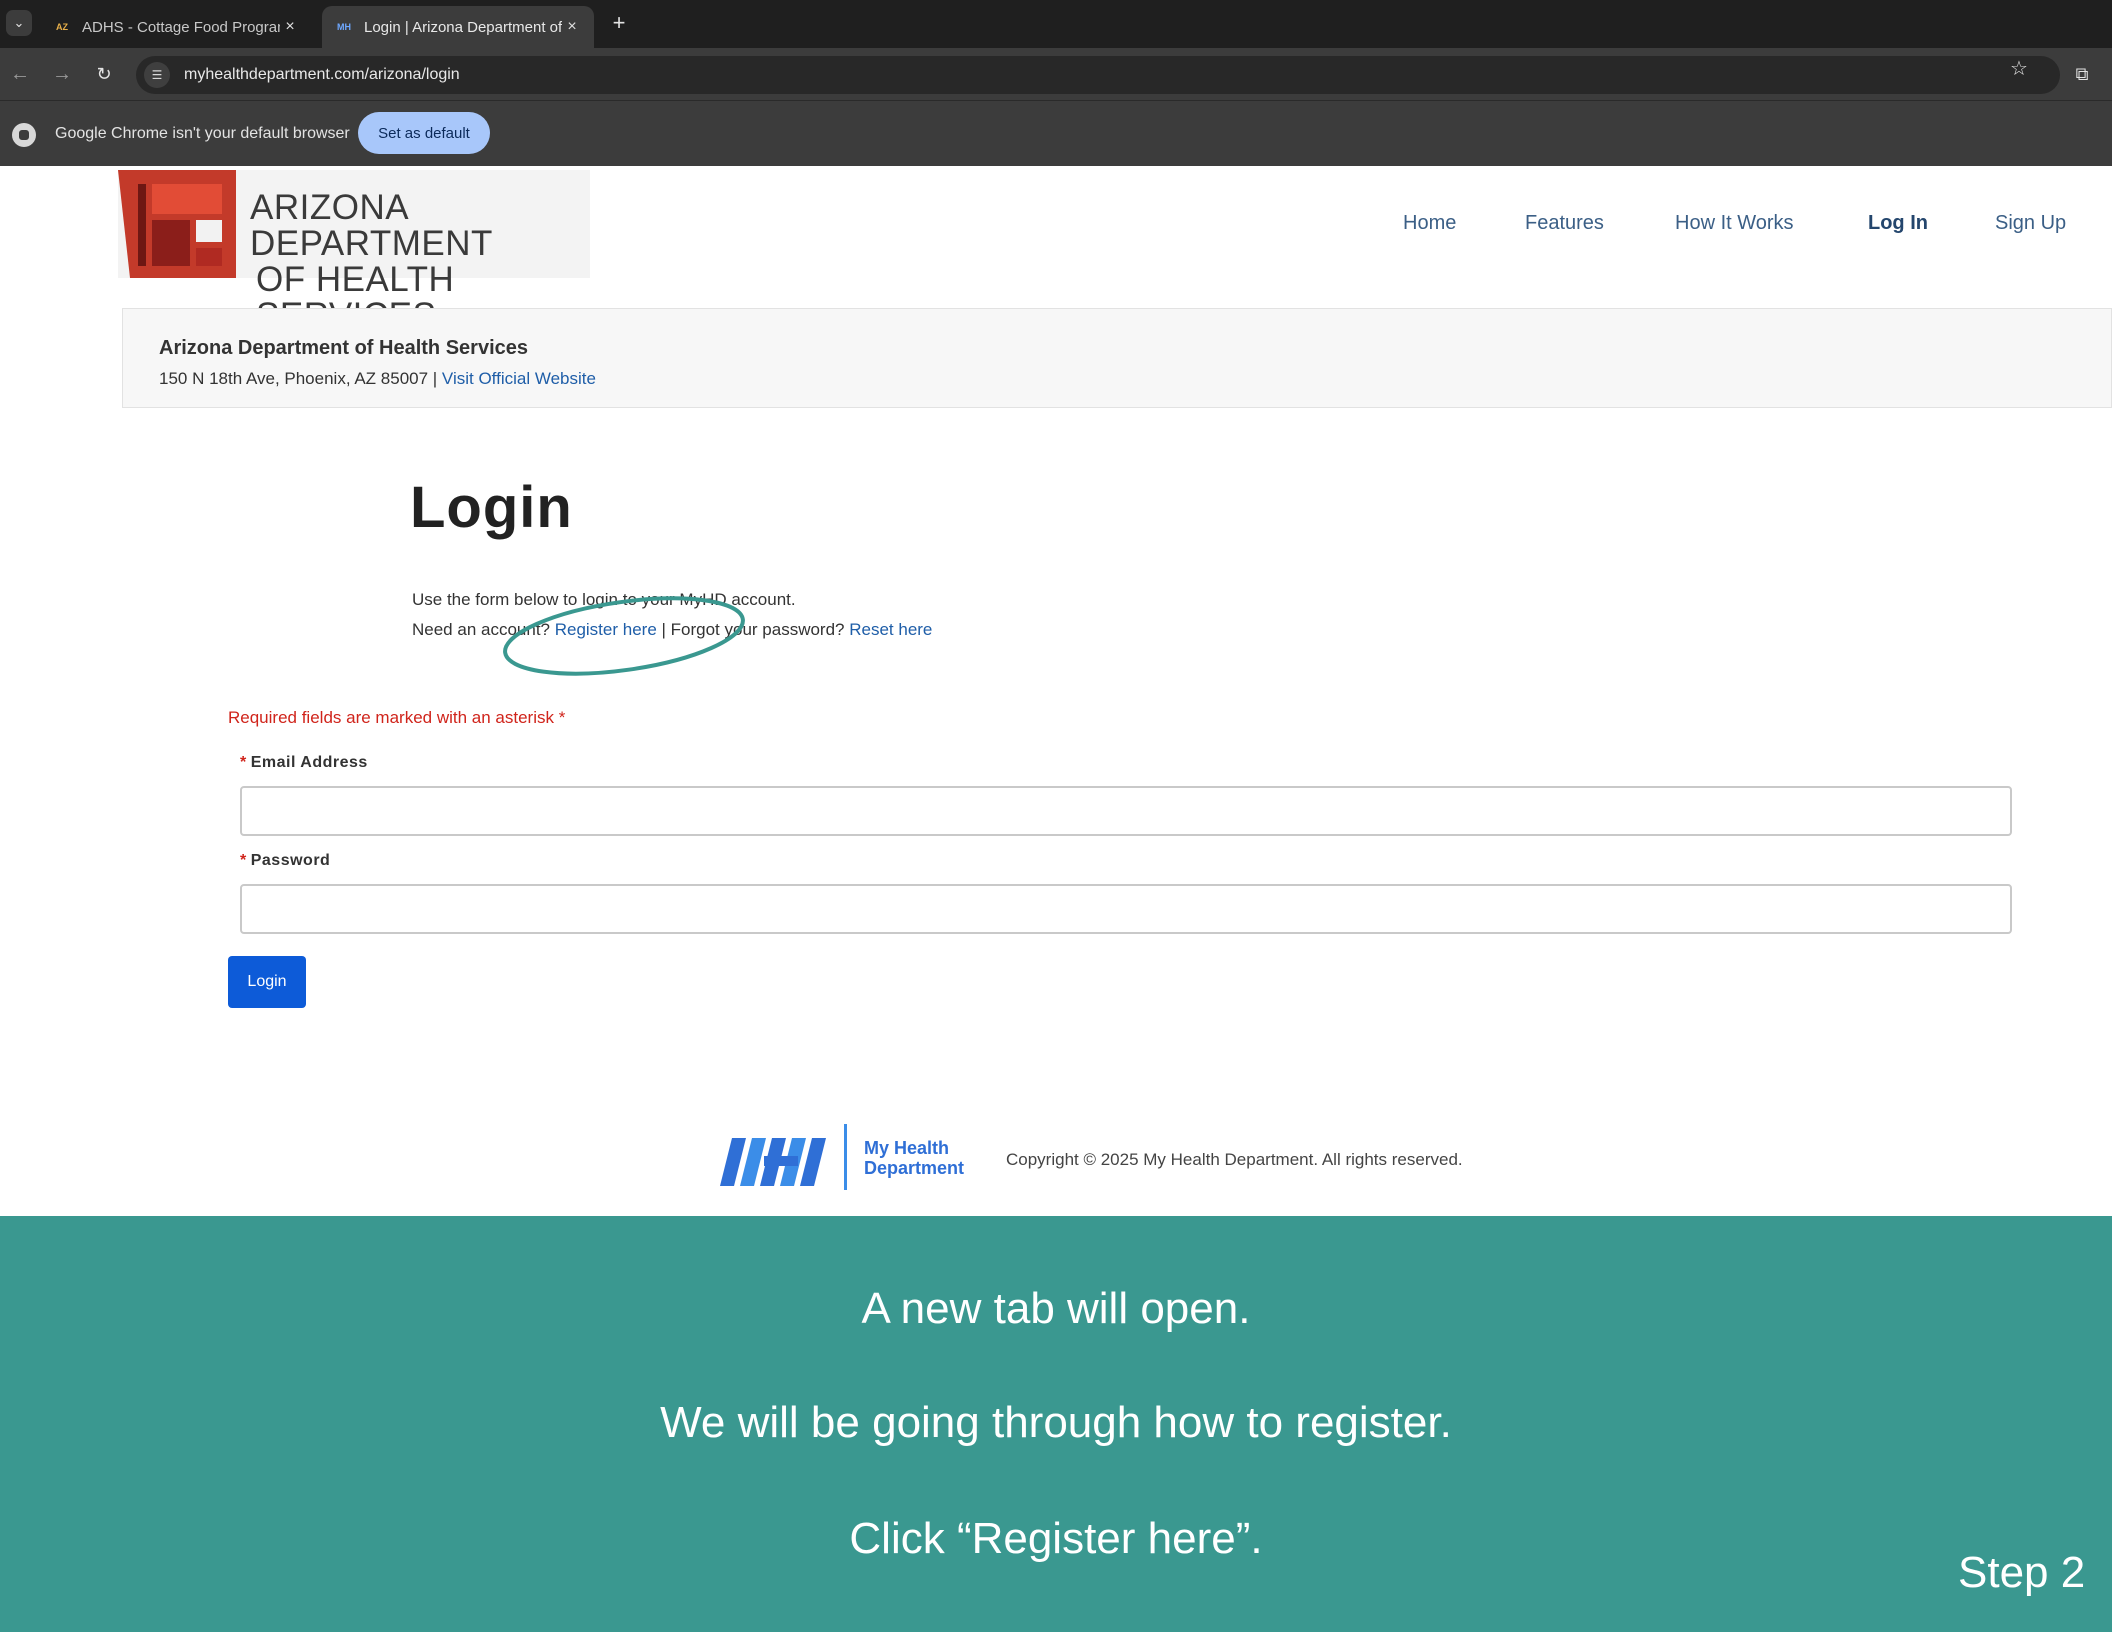 The width and height of the screenshot is (2112, 1632). I want to click on footer-divider, so click(845, 1157).